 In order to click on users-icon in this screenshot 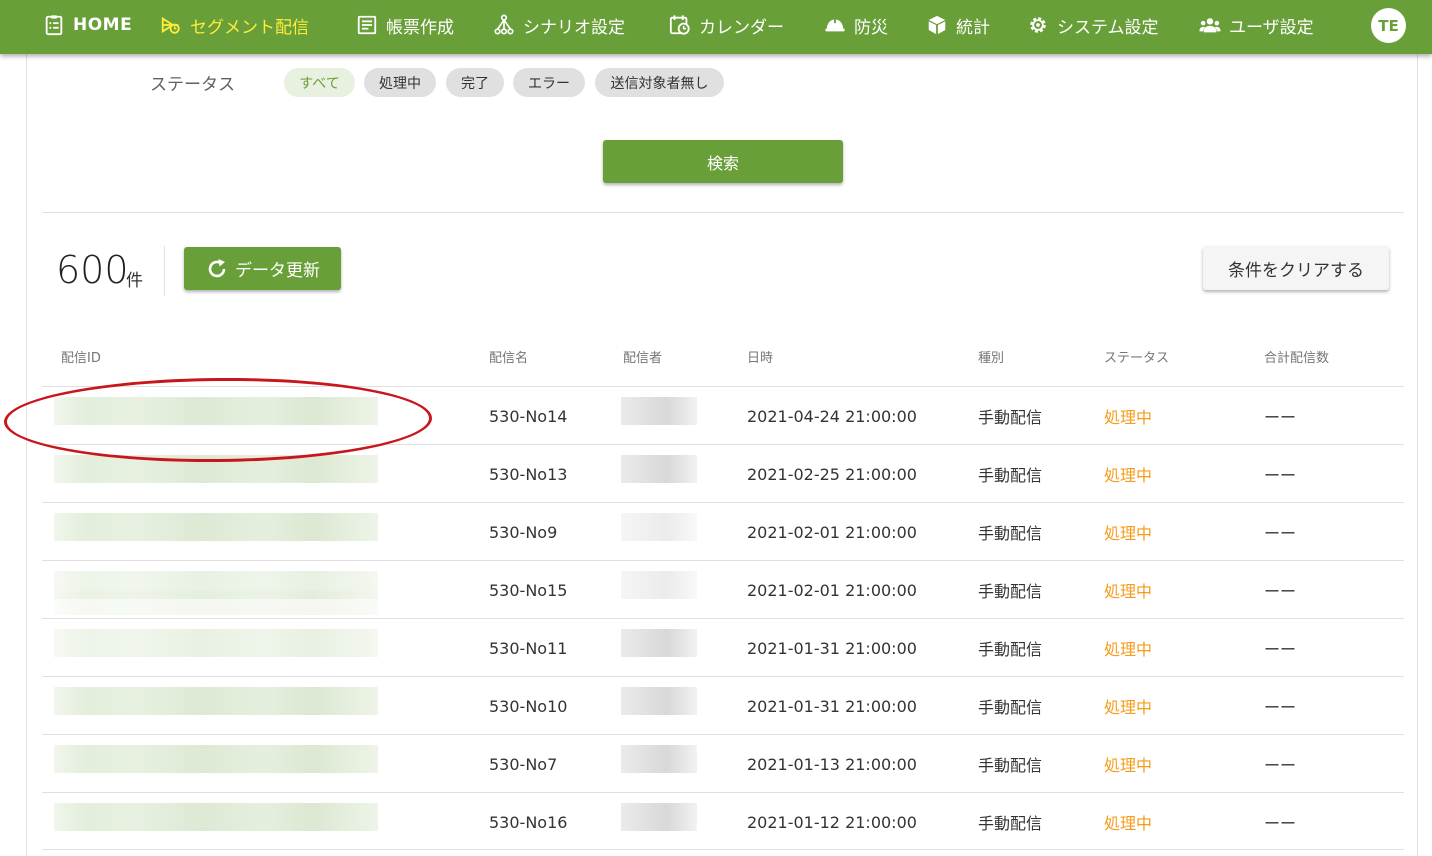, I will do `click(1210, 25)`.